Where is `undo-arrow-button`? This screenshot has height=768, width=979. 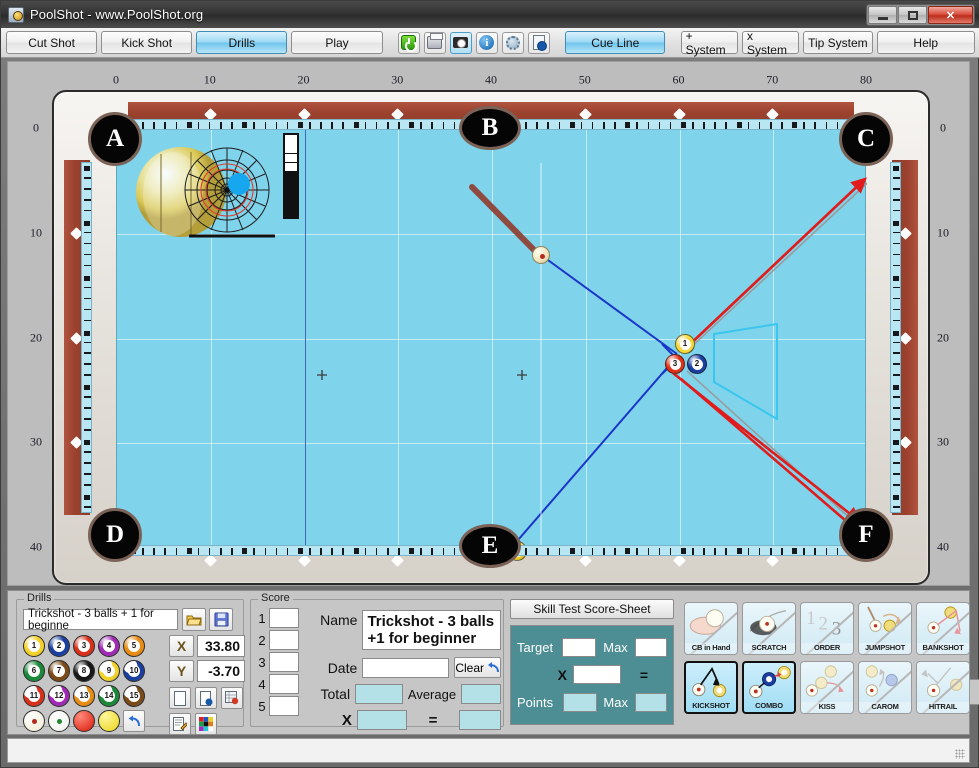 undo-arrow-button is located at coordinates (134, 721).